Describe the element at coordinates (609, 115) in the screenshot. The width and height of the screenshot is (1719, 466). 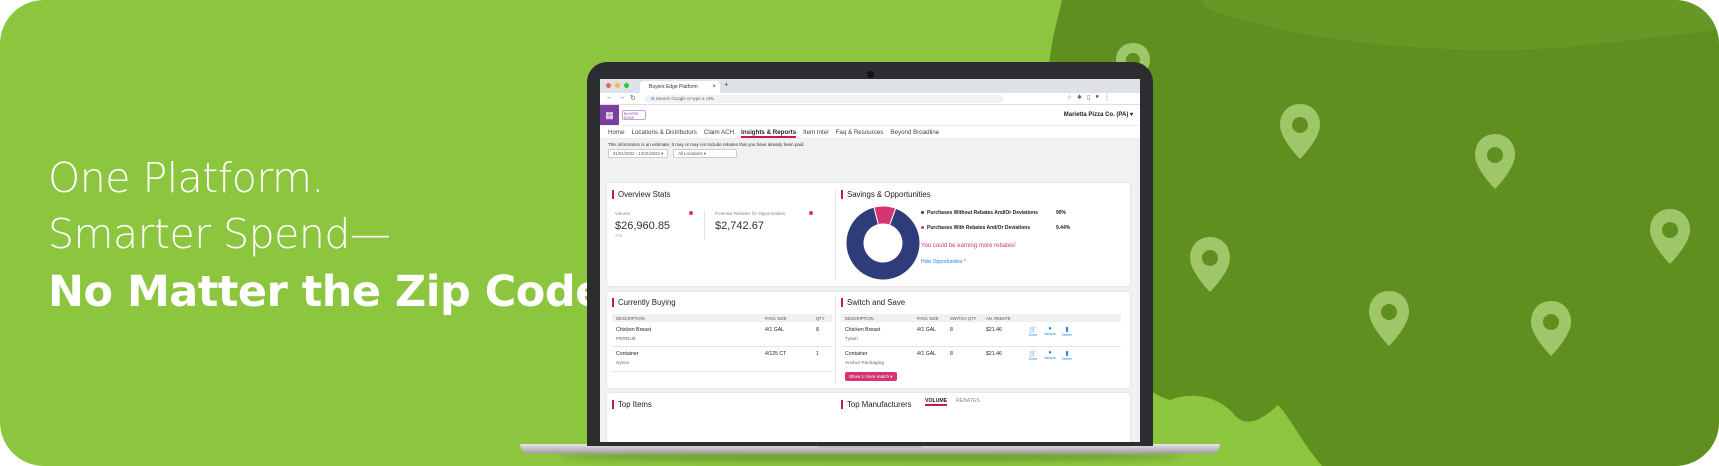
I see `apps-grid-icon: ▦` at that location.